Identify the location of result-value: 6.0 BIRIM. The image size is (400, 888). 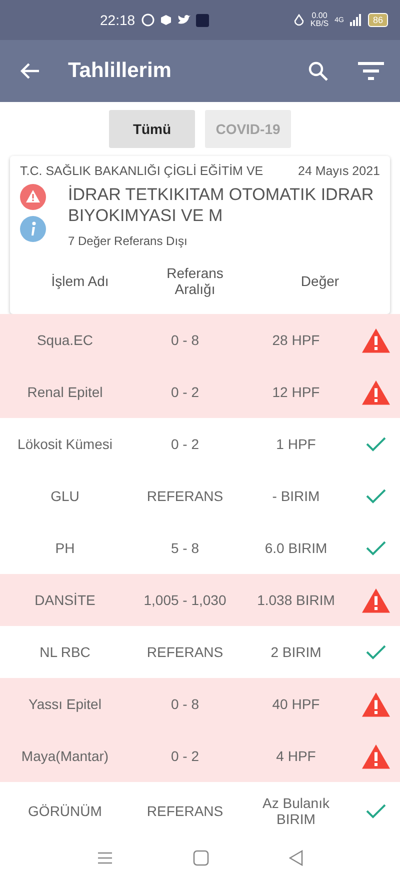
(296, 548).